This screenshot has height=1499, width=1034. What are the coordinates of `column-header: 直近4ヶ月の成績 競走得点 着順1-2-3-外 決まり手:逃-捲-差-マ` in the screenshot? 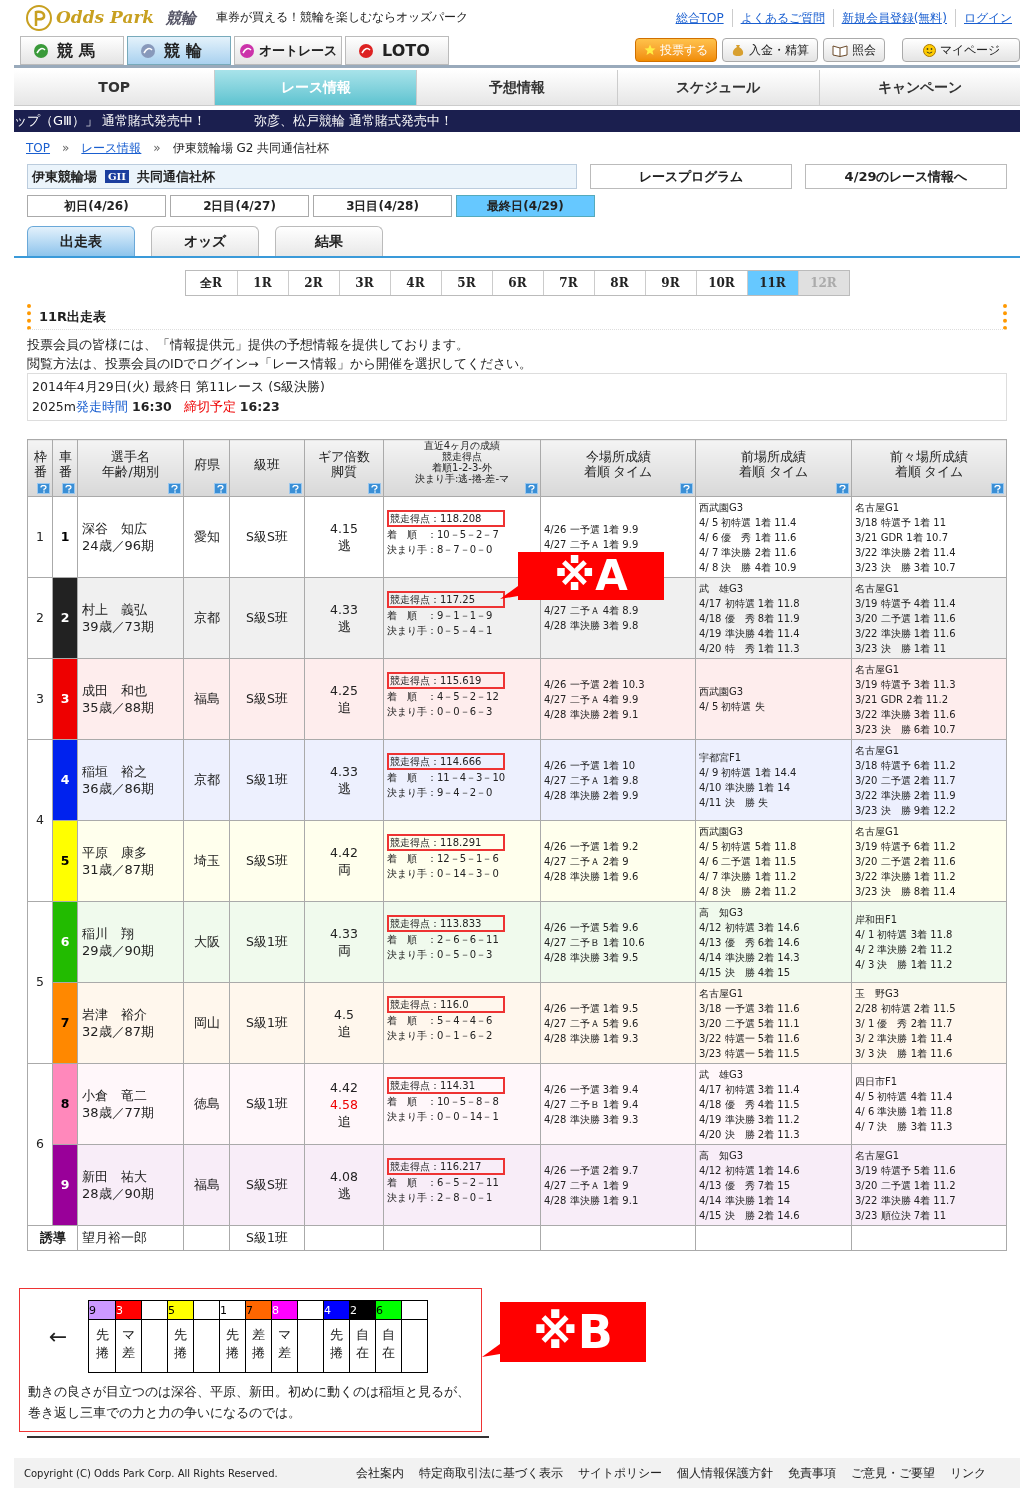 It's located at (462, 468).